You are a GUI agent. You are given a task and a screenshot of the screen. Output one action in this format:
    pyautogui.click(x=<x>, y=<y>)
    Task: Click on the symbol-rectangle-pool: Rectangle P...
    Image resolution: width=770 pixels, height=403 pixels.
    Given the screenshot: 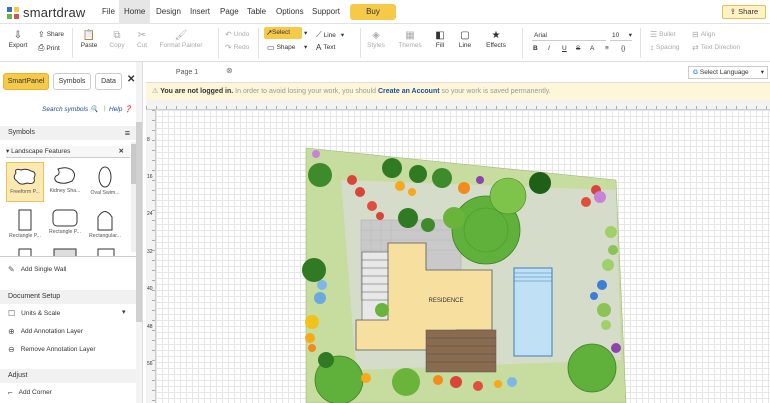 What is the action you would take?
    pyautogui.click(x=25, y=225)
    